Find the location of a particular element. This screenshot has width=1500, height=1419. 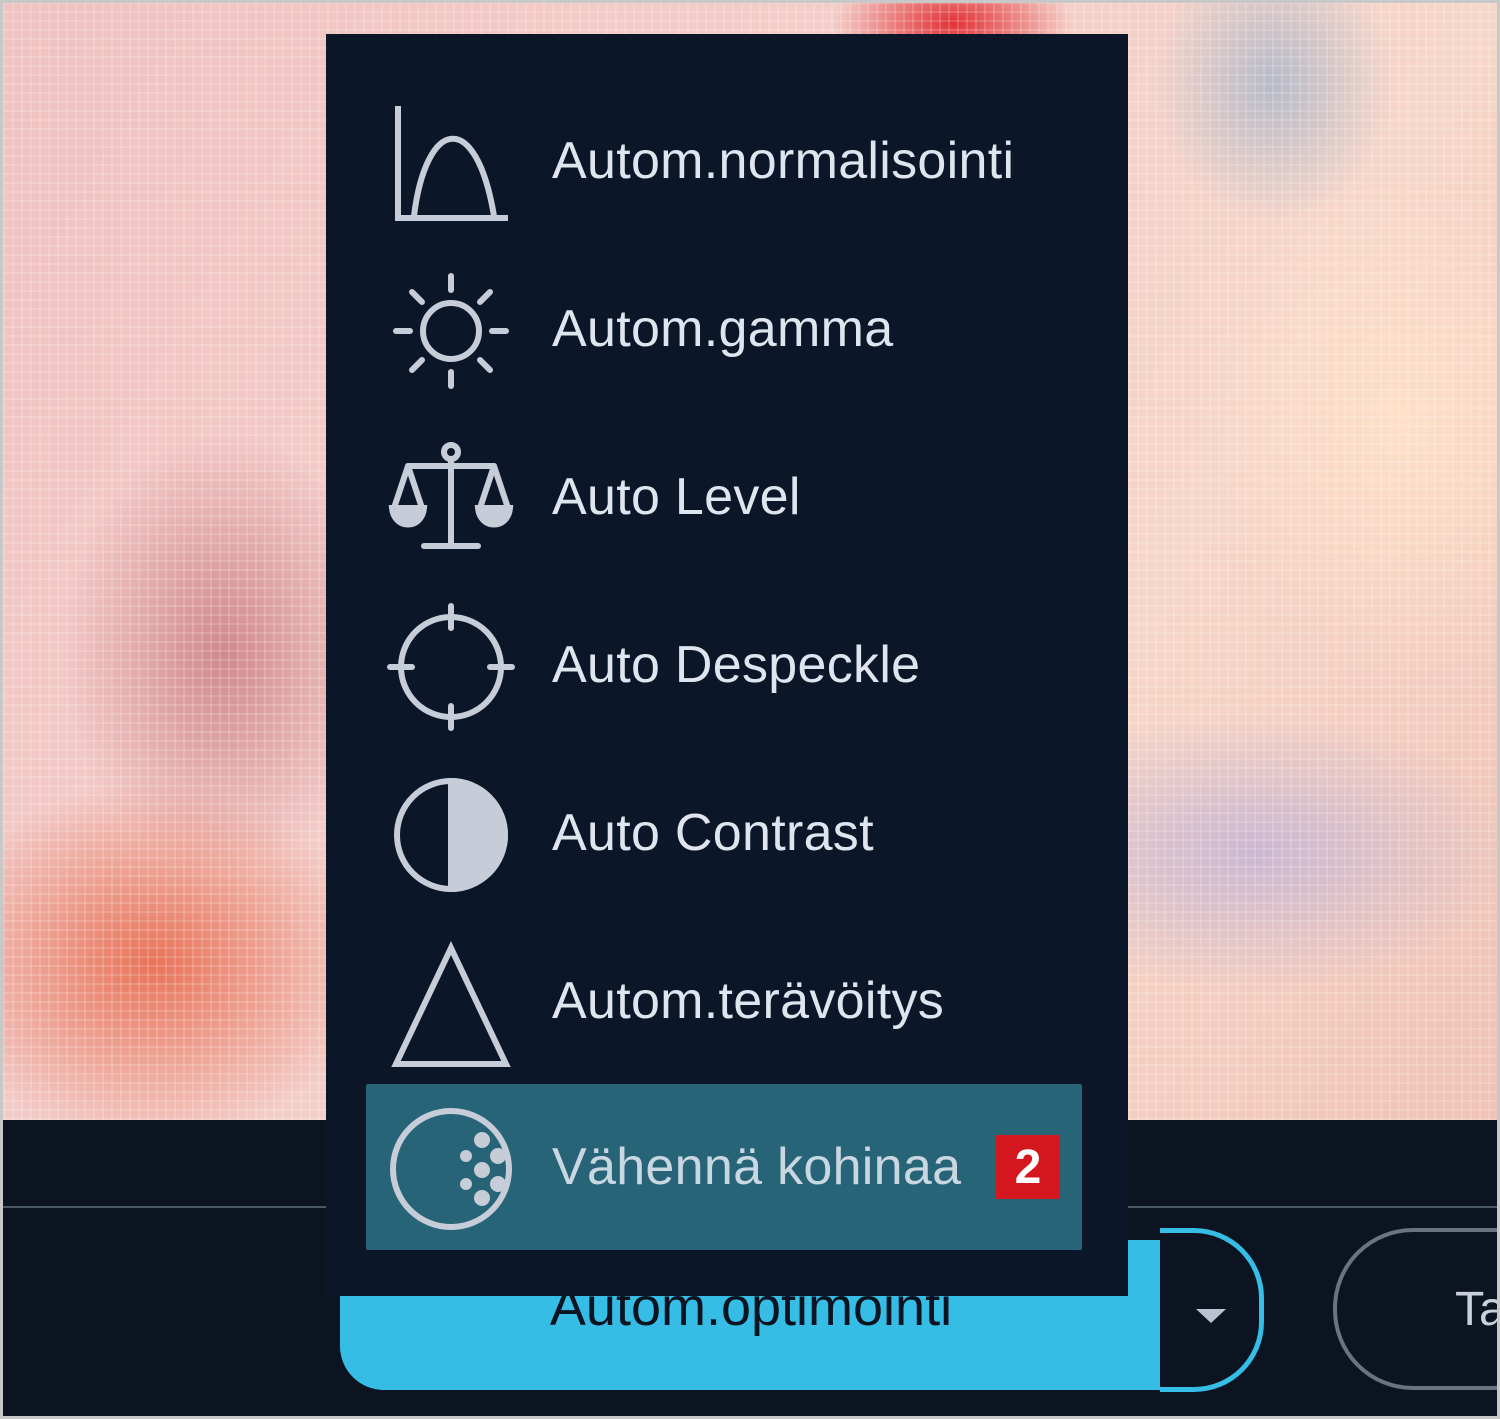

menu-item-label: Autom.normalisointi is located at coordinates (783, 161).